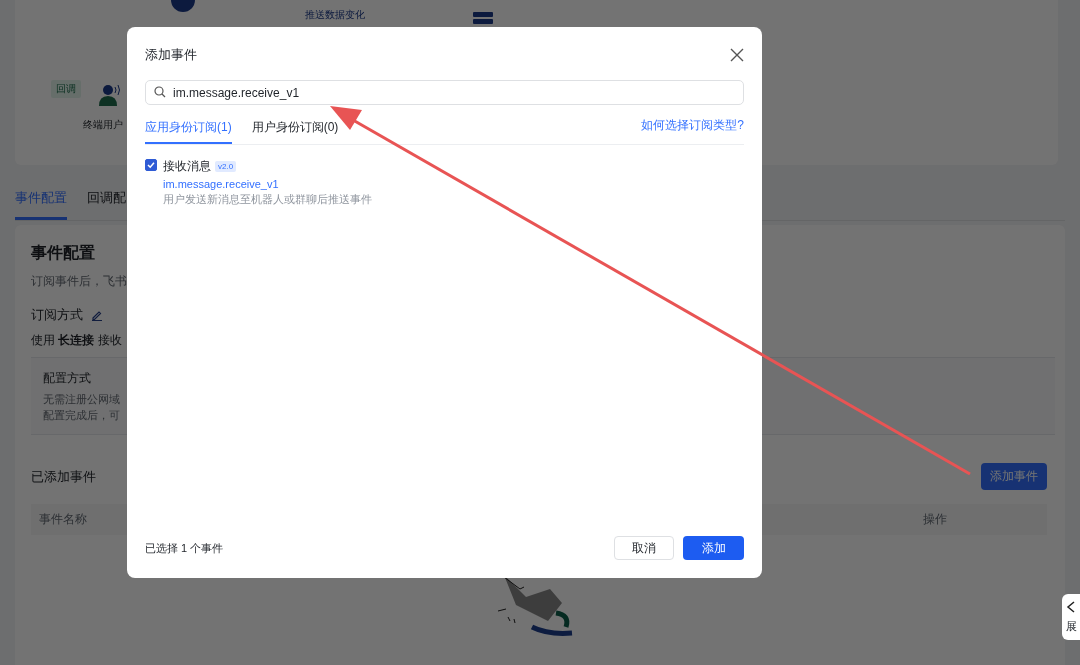  What do you see at coordinates (1071, 606) in the screenshot?
I see `chevron-left-icon` at bounding box center [1071, 606].